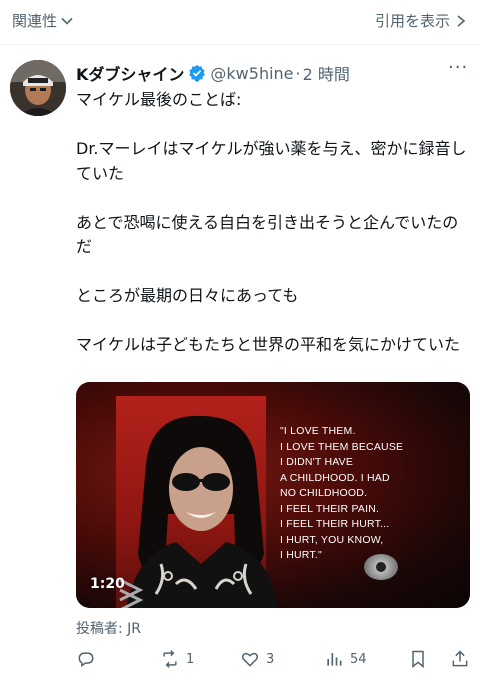  I want to click on reply-icon, so click(86, 660).